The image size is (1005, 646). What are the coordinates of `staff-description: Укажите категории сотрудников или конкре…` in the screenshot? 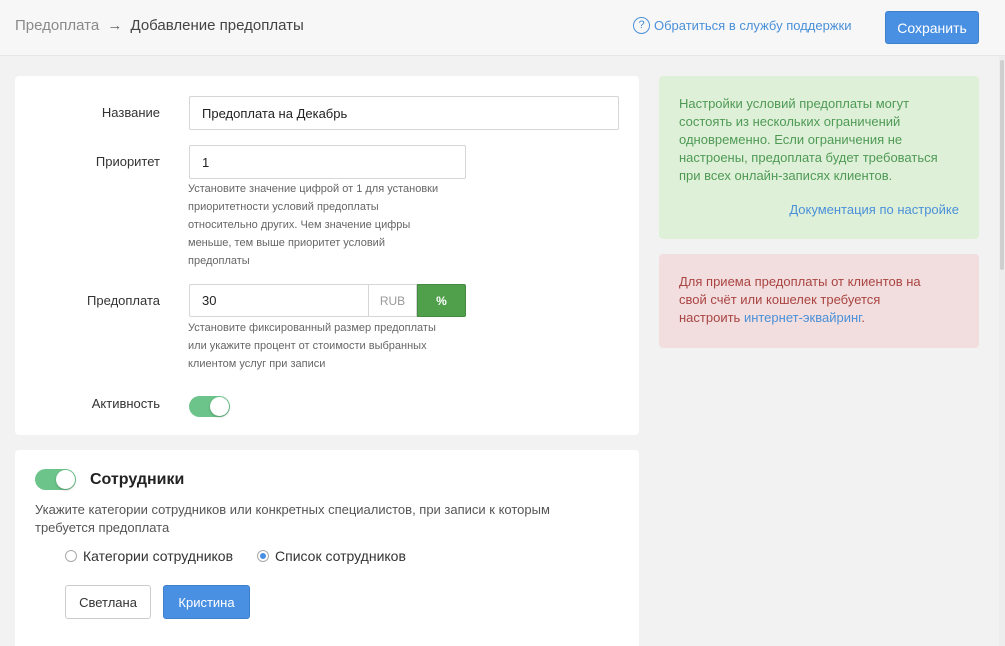 It's located at (325, 519).